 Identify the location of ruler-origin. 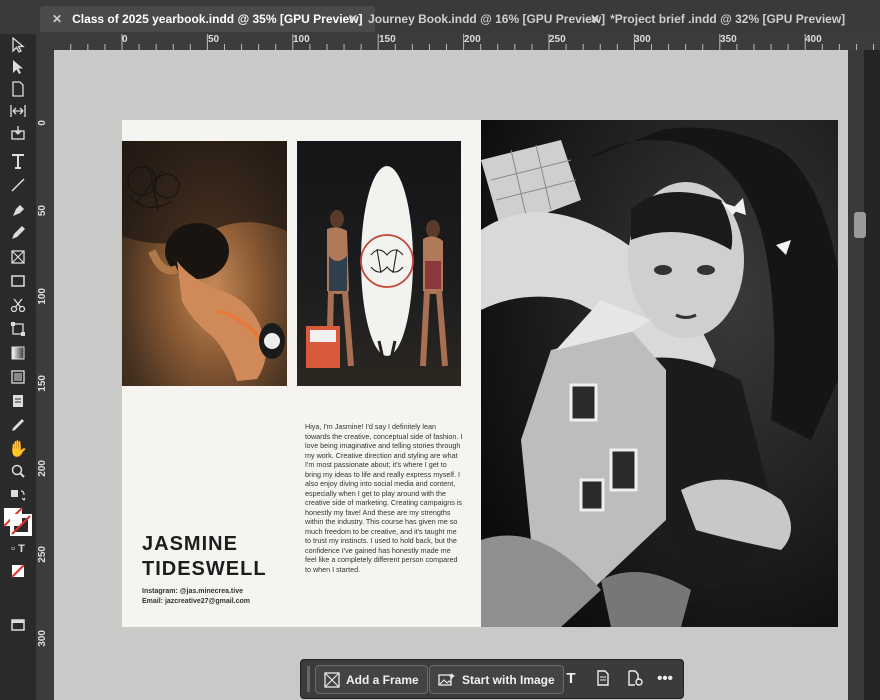
(45, 42).